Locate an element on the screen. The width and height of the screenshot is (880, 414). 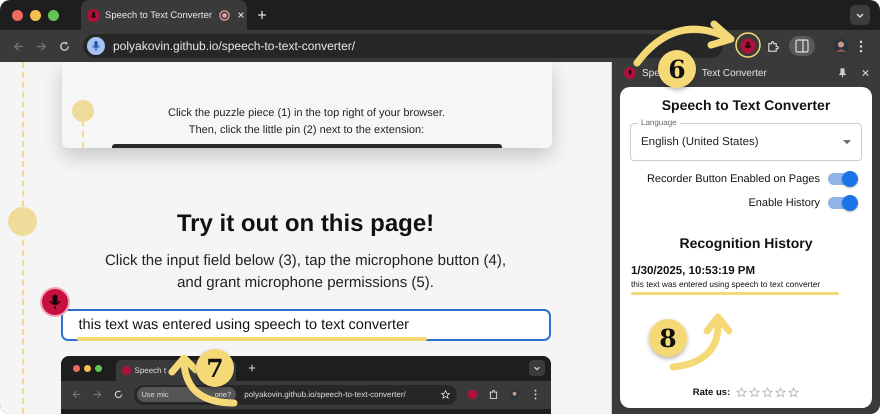
setting-label: Enable History is located at coordinates (784, 203).